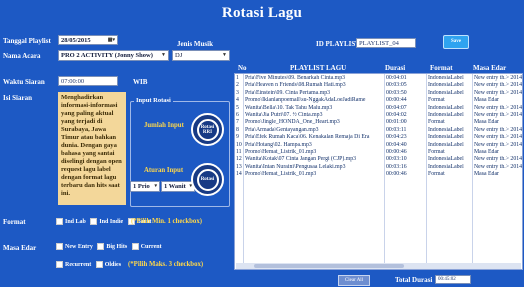 This screenshot has height=287, width=524. I want to click on masa-edar-option: Recurrent, so click(78, 264).